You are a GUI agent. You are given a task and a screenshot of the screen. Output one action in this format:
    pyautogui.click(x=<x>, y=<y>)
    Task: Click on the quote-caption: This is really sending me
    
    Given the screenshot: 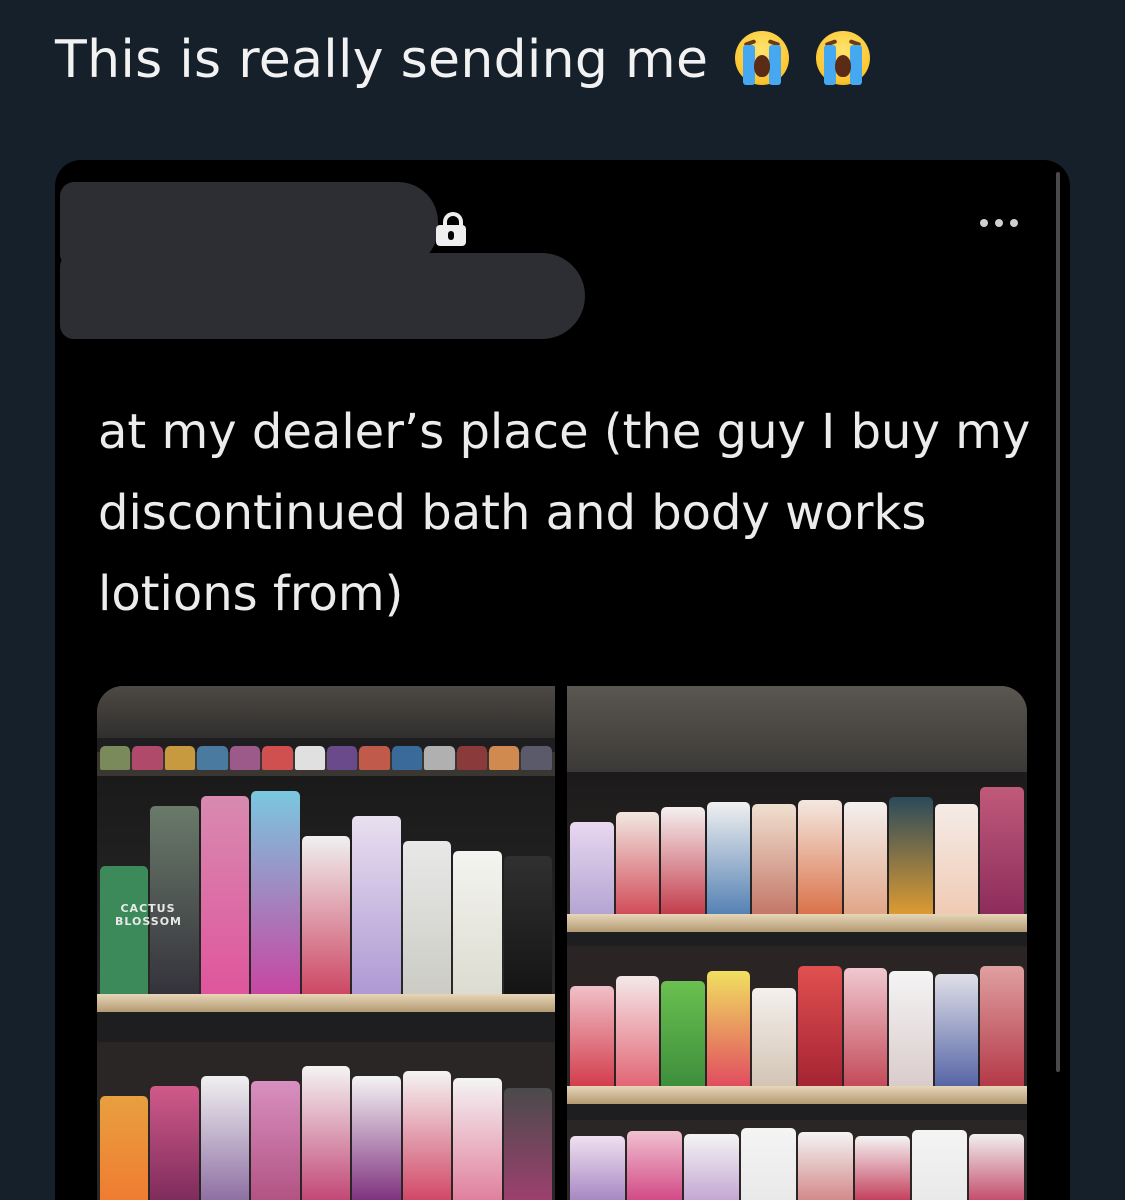 What is the action you would take?
    pyautogui.click(x=462, y=60)
    